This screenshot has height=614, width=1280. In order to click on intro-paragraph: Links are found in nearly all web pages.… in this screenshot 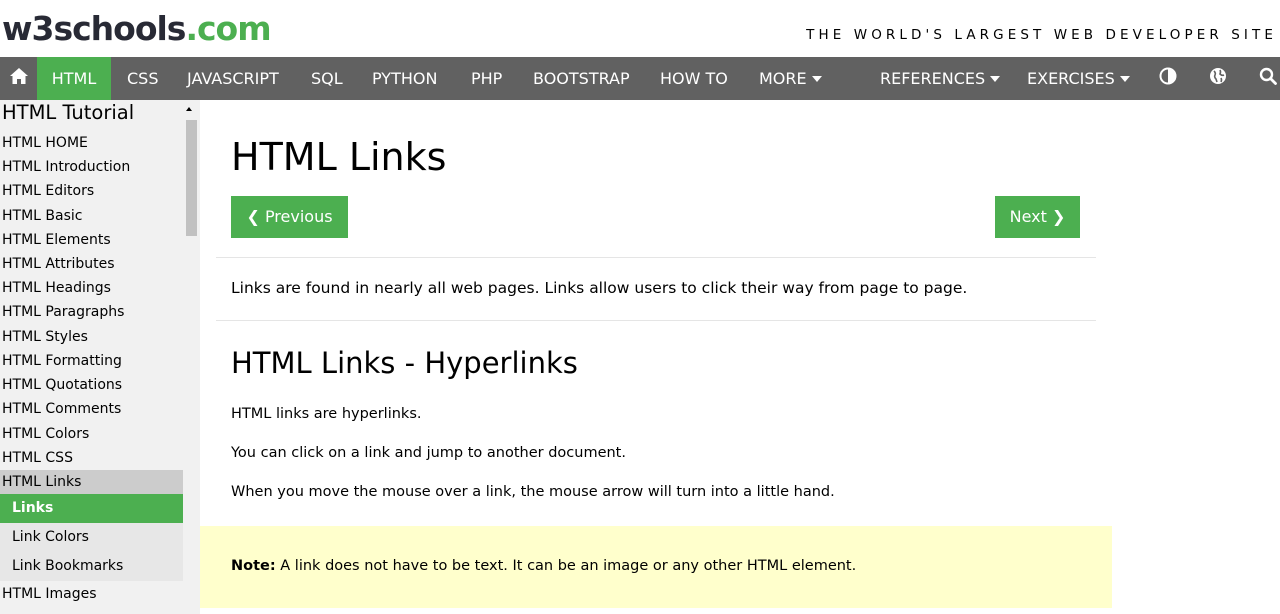, I will do `click(599, 288)`.